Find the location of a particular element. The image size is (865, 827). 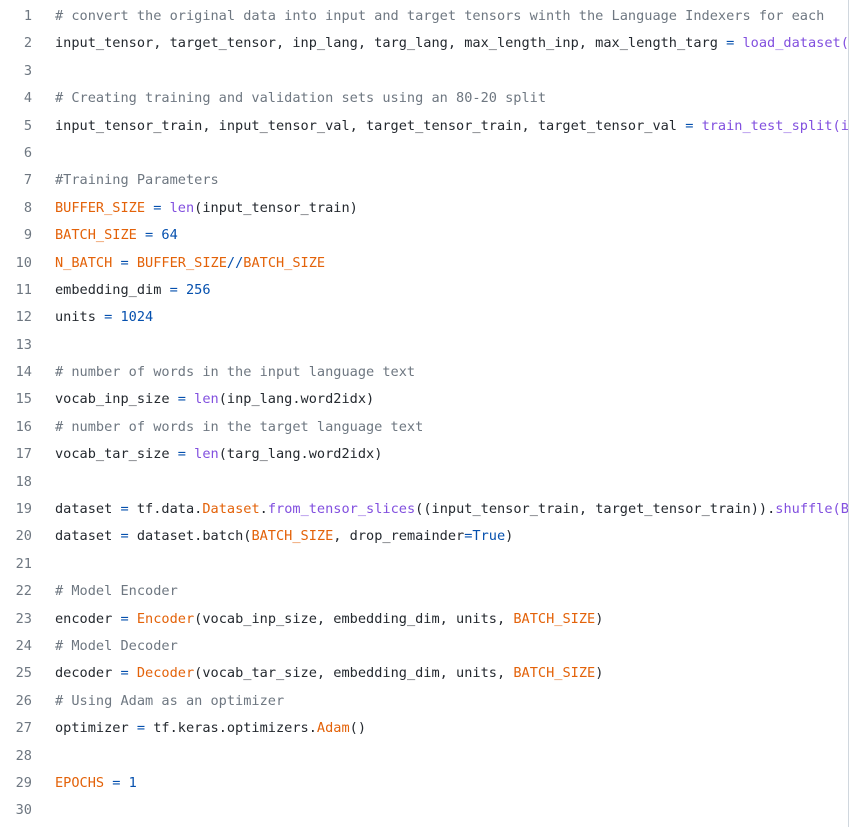

code-token: encoder is located at coordinates (88, 618).